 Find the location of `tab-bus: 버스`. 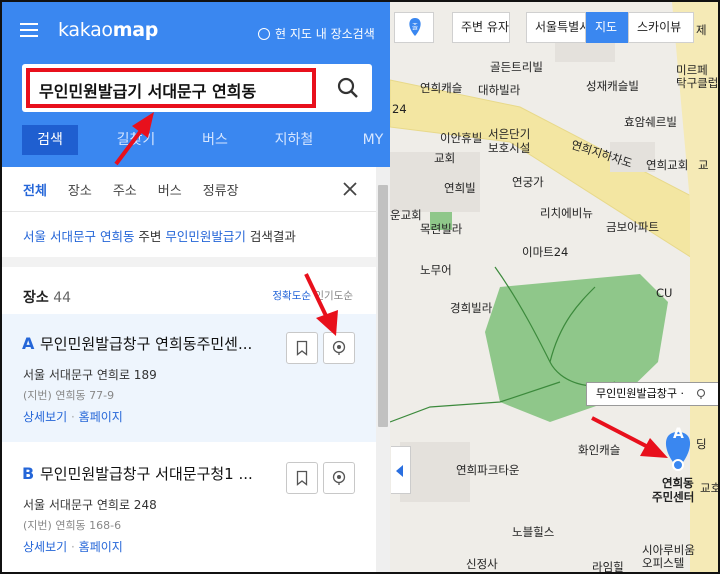

tab-bus: 버스 is located at coordinates (170, 189).